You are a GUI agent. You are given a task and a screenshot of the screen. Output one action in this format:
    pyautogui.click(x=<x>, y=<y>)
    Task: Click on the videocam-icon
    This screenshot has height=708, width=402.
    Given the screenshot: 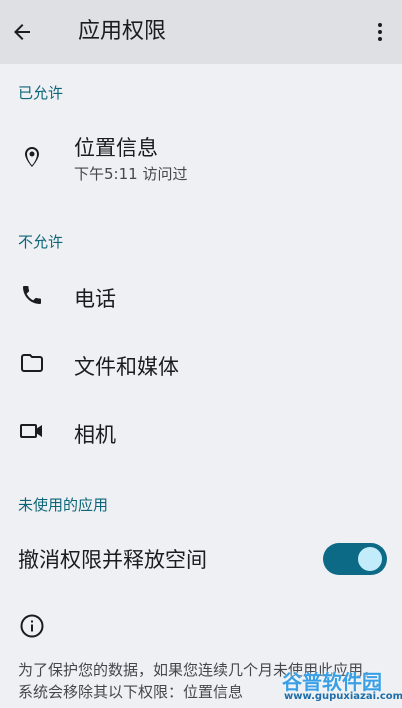 What is the action you would take?
    pyautogui.click(x=32, y=431)
    